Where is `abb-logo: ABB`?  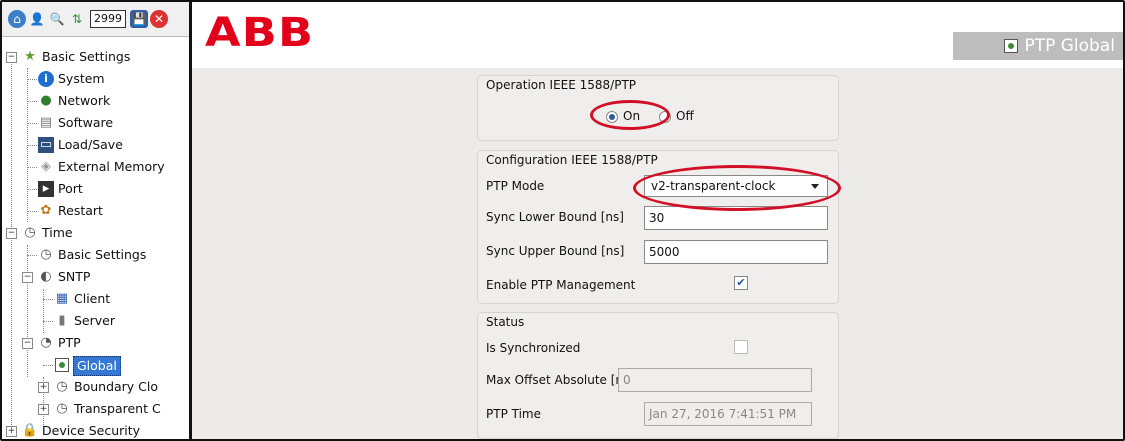
abb-logo: ABB is located at coordinates (260, 33).